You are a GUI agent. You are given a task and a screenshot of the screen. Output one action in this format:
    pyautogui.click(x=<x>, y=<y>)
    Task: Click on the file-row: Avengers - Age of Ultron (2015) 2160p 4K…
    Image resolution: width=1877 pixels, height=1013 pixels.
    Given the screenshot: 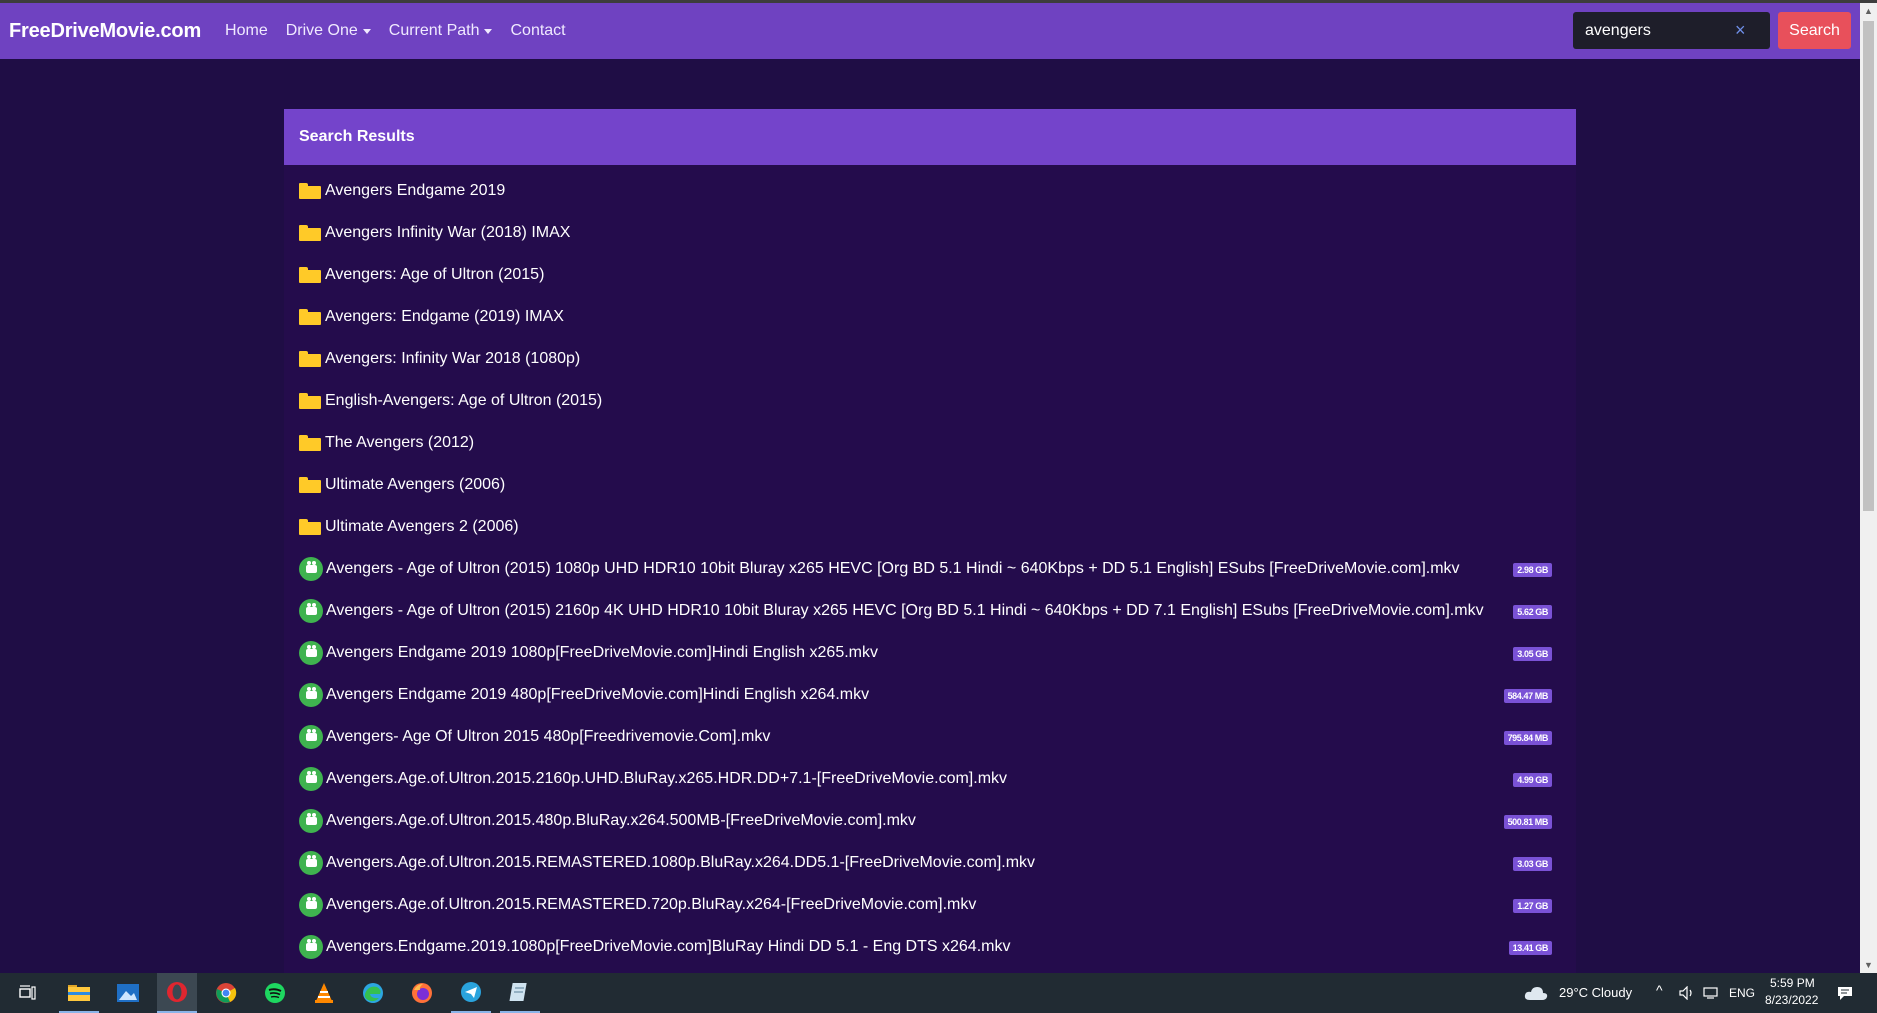 What is the action you would take?
    pyautogui.click(x=937, y=611)
    